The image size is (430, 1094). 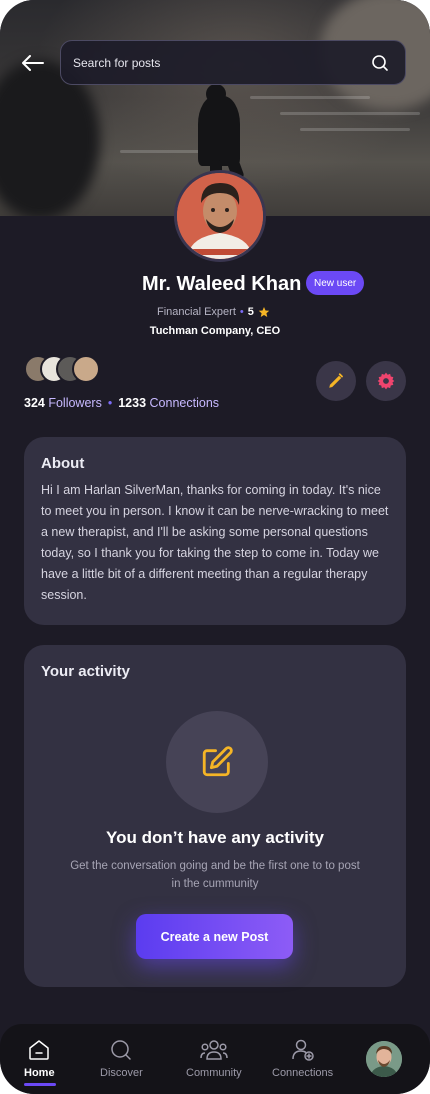 What do you see at coordinates (40, 1084) in the screenshot?
I see `nav-active-indicator` at bounding box center [40, 1084].